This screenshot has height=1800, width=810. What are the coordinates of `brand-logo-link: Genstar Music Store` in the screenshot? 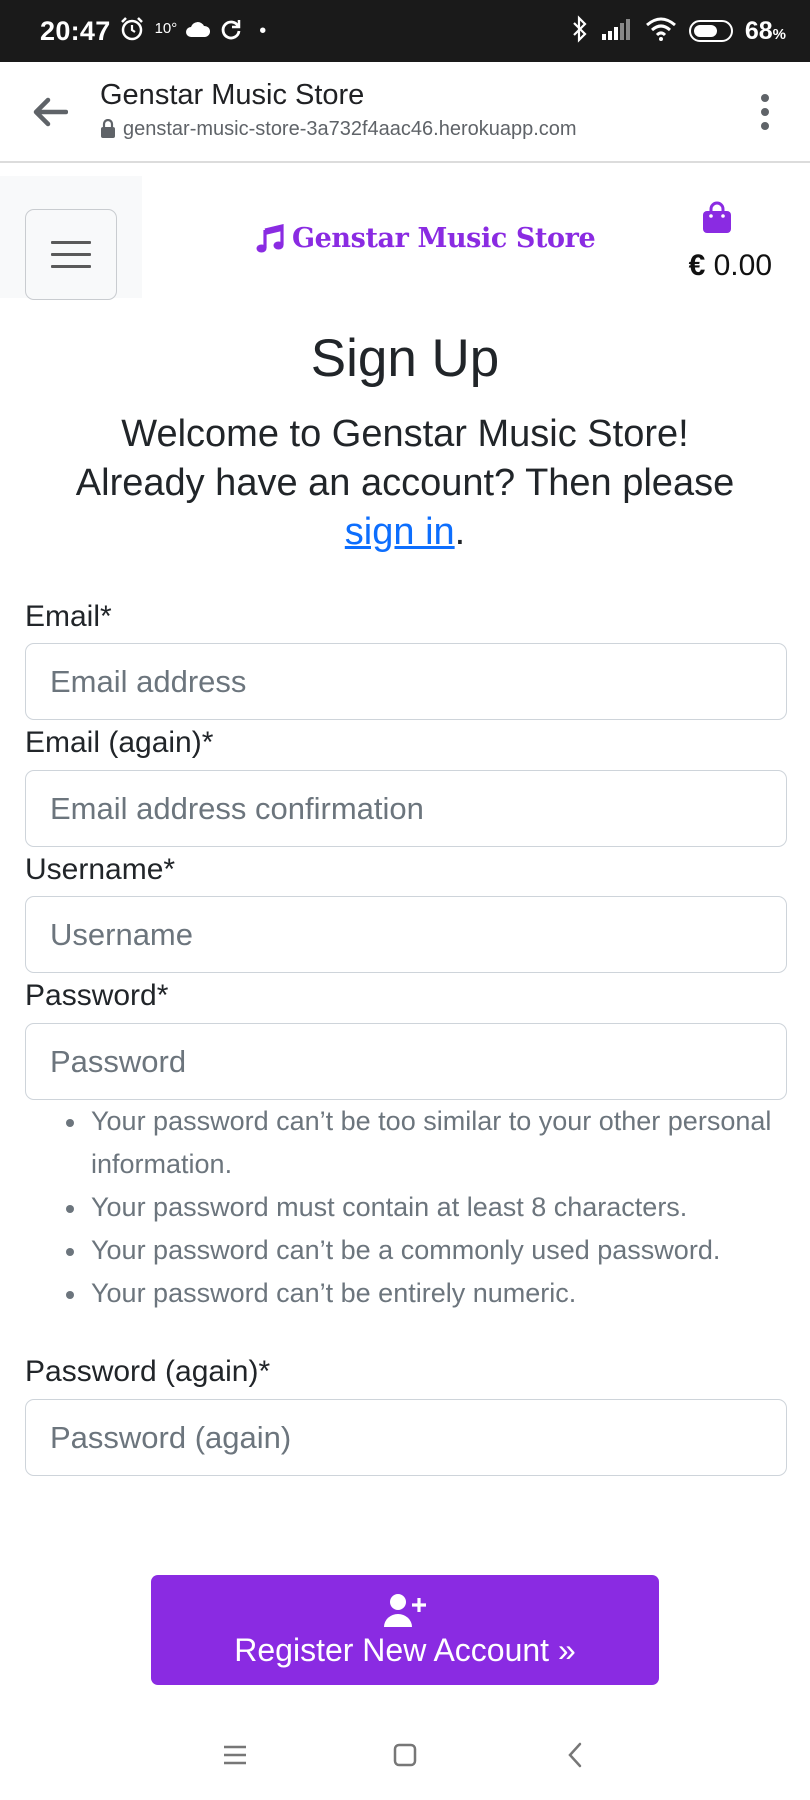 It's located at (426, 238).